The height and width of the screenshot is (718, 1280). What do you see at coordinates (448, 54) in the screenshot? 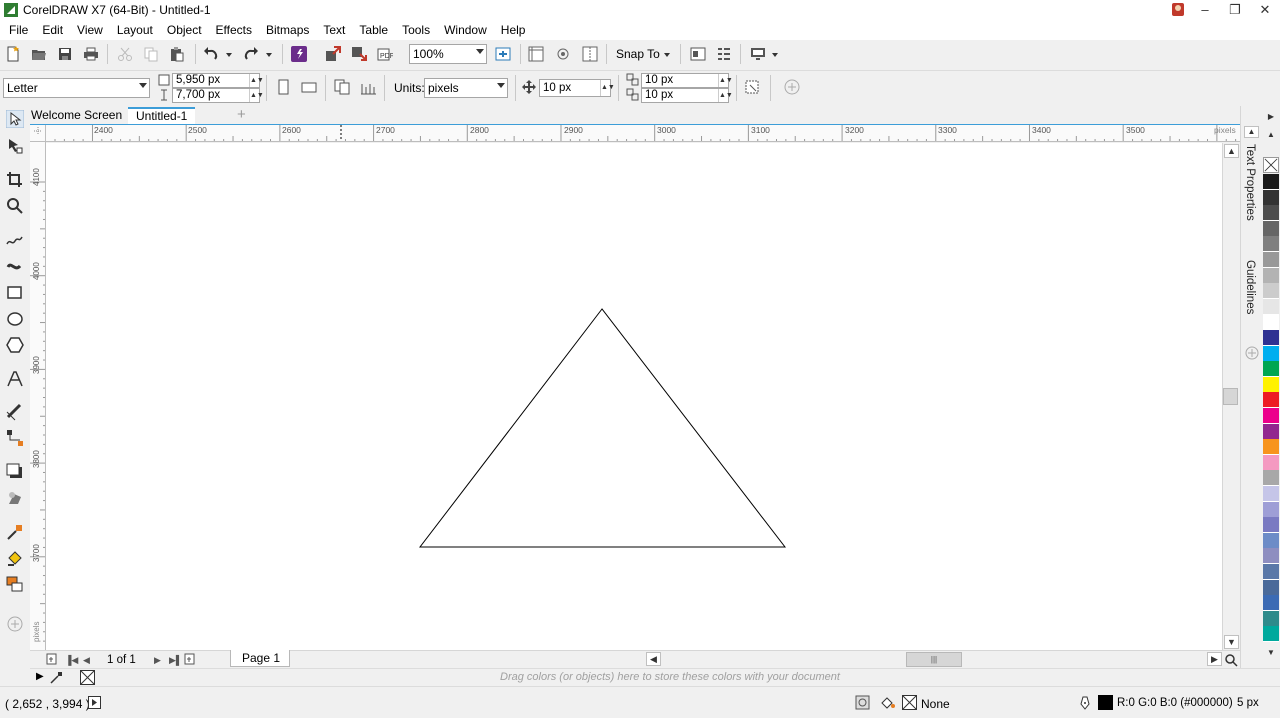
I see `zoom-level-select: 100%` at bounding box center [448, 54].